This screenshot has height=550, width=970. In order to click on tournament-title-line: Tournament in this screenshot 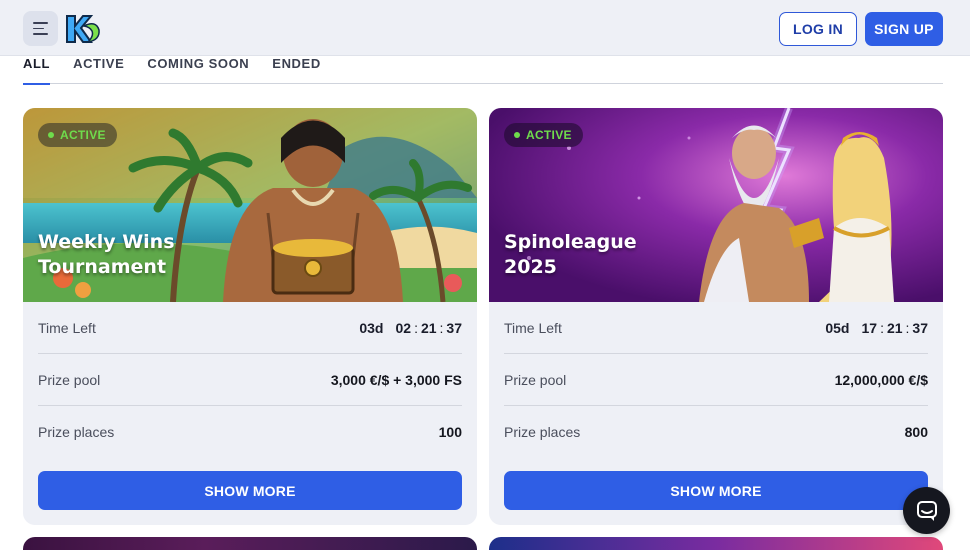, I will do `click(102, 267)`.